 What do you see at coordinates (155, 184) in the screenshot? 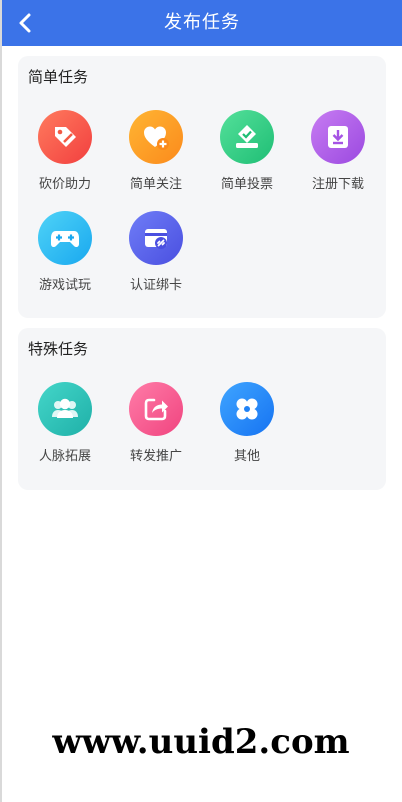
I see `task-label: 简单关注` at bounding box center [155, 184].